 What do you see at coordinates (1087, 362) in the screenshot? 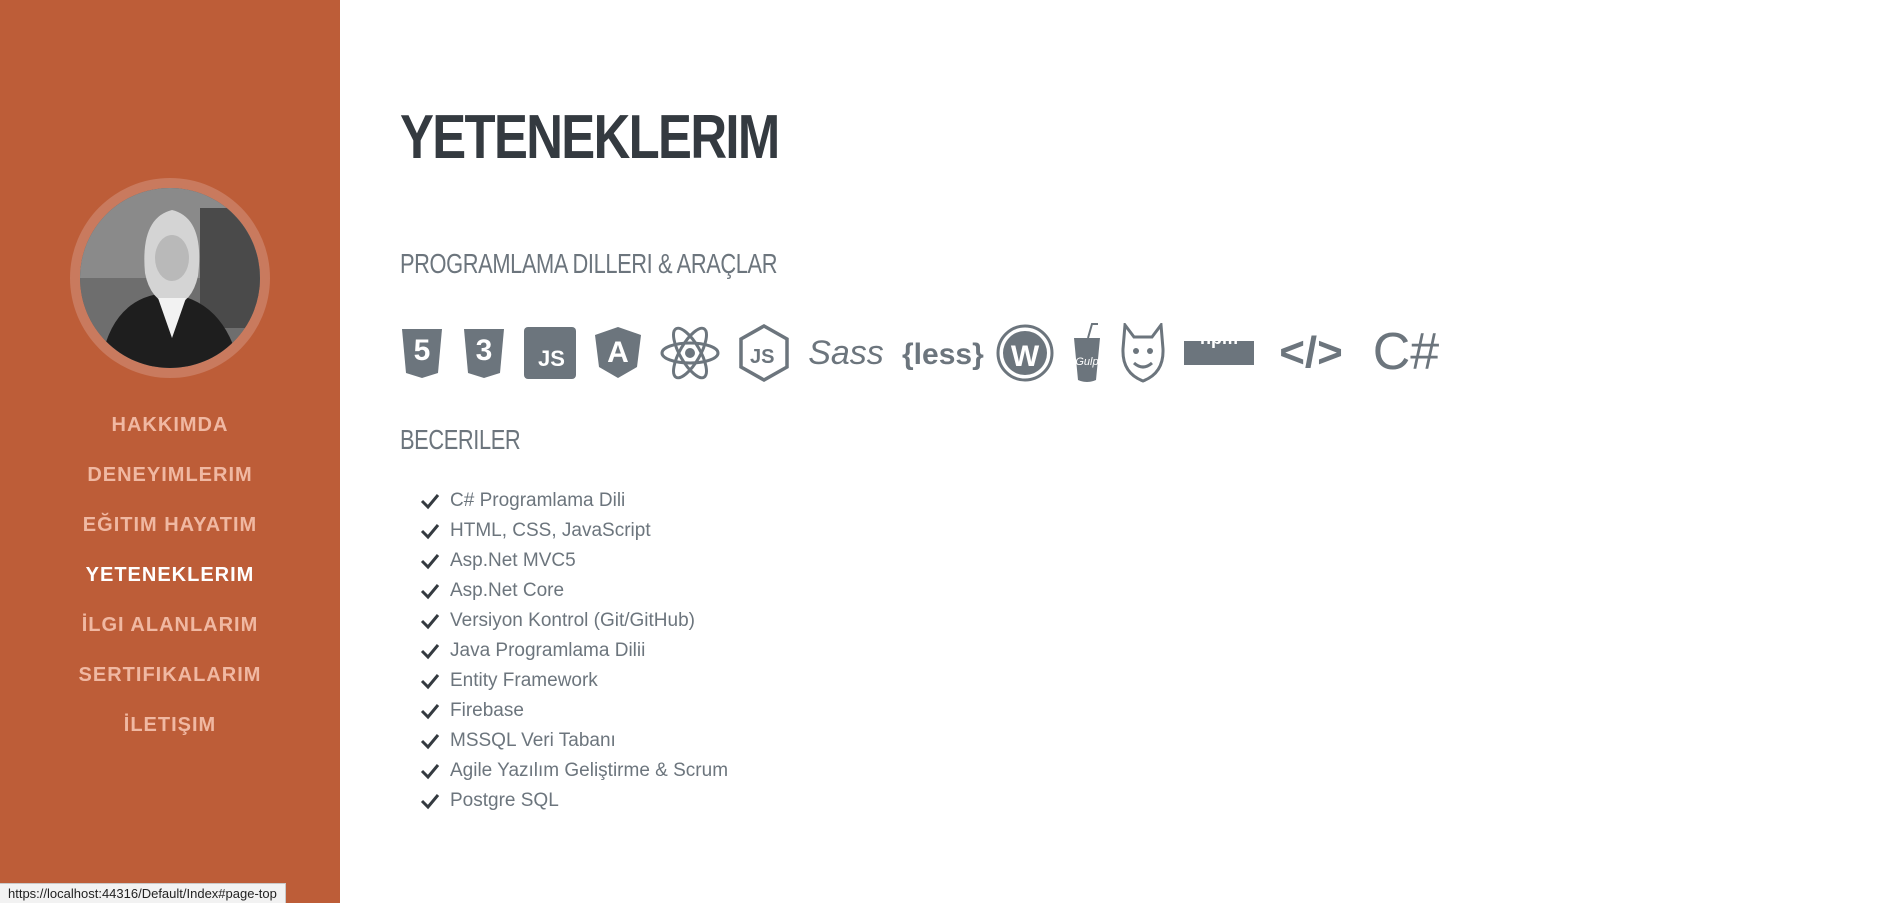
I see `gulp-icon-text: Gulp` at bounding box center [1087, 362].